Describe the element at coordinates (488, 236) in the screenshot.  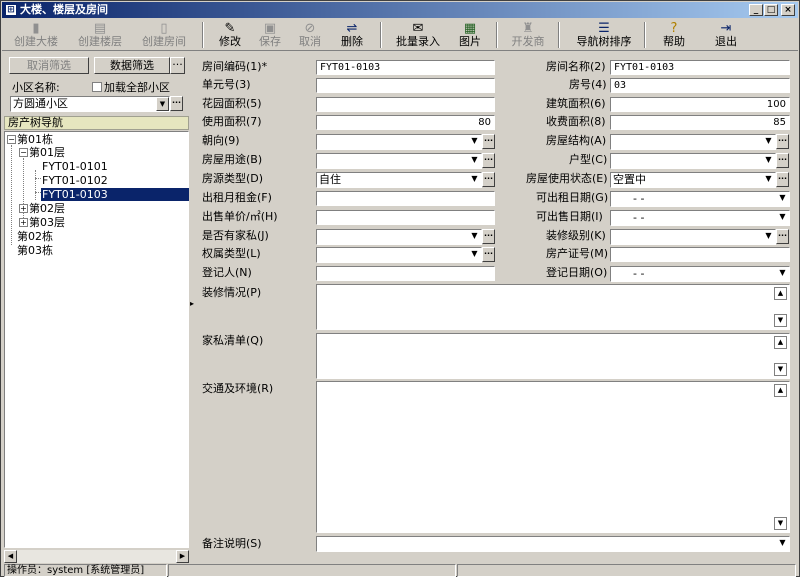
I see `furnished-ellipsis-button: ···` at that location.